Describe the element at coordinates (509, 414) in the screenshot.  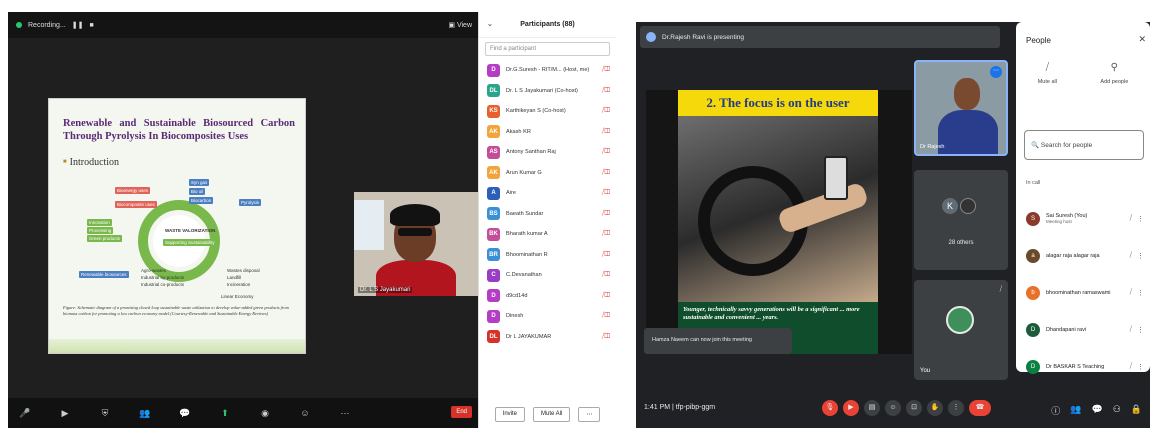
I see `invite-button: Invite` at that location.